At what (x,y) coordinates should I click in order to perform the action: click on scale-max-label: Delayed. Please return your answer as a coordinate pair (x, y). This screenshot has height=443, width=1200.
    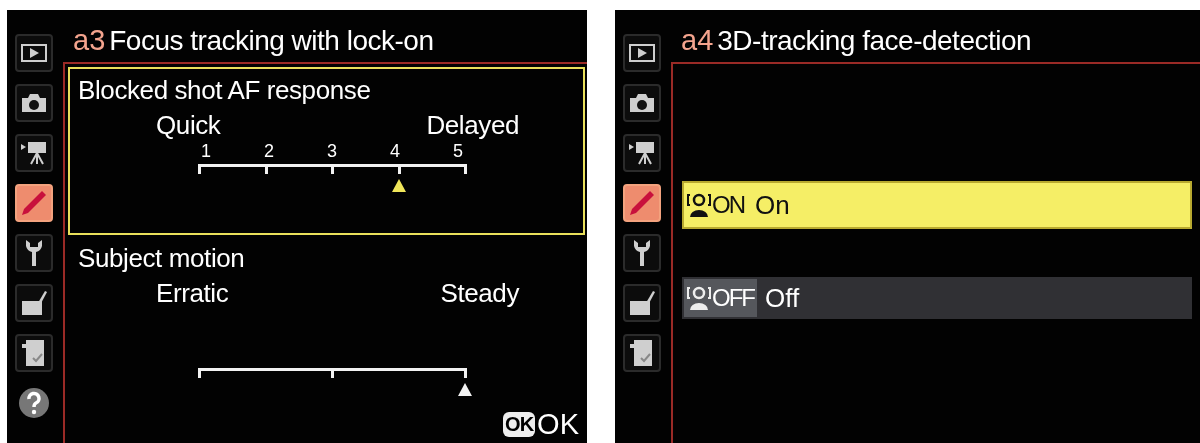
    Looking at the image, I should click on (472, 125).